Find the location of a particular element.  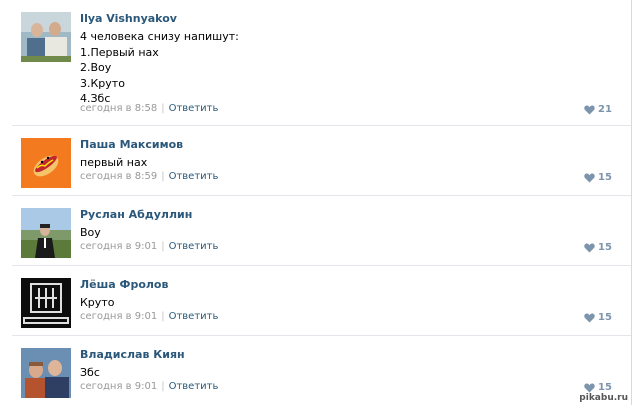

page-right-border is located at coordinates (631, 202).